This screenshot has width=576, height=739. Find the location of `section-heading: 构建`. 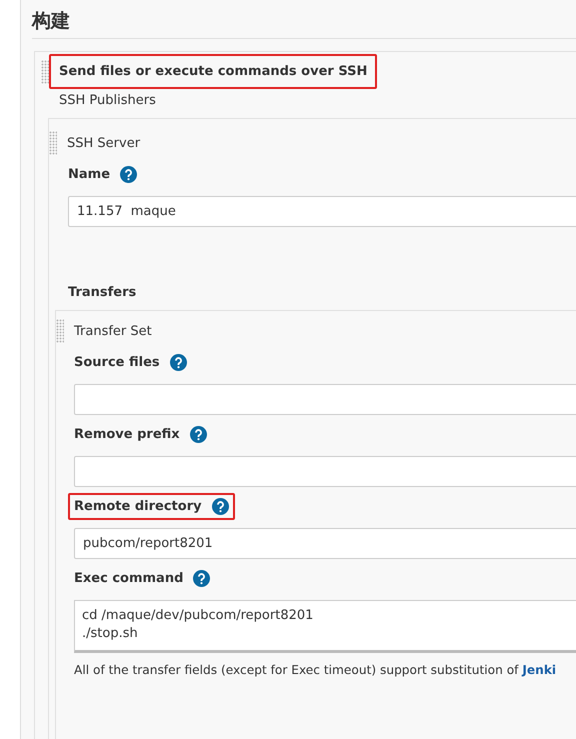

section-heading: 构建 is located at coordinates (304, 23).